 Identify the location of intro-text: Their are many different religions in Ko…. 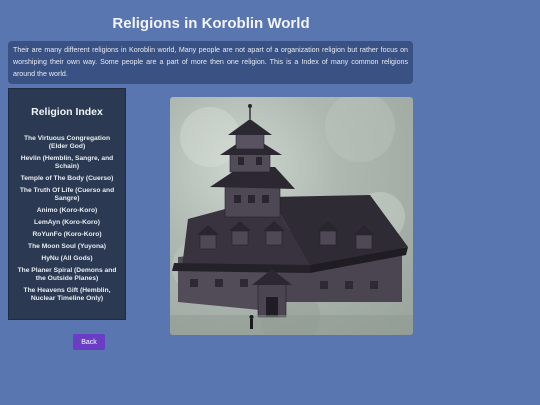
(210, 62).